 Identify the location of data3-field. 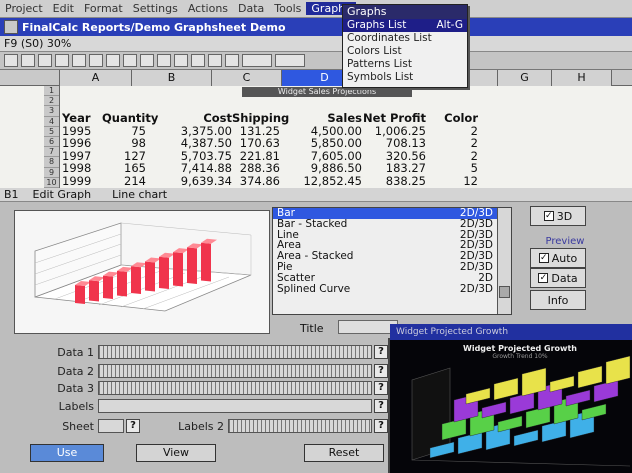
(235, 388).